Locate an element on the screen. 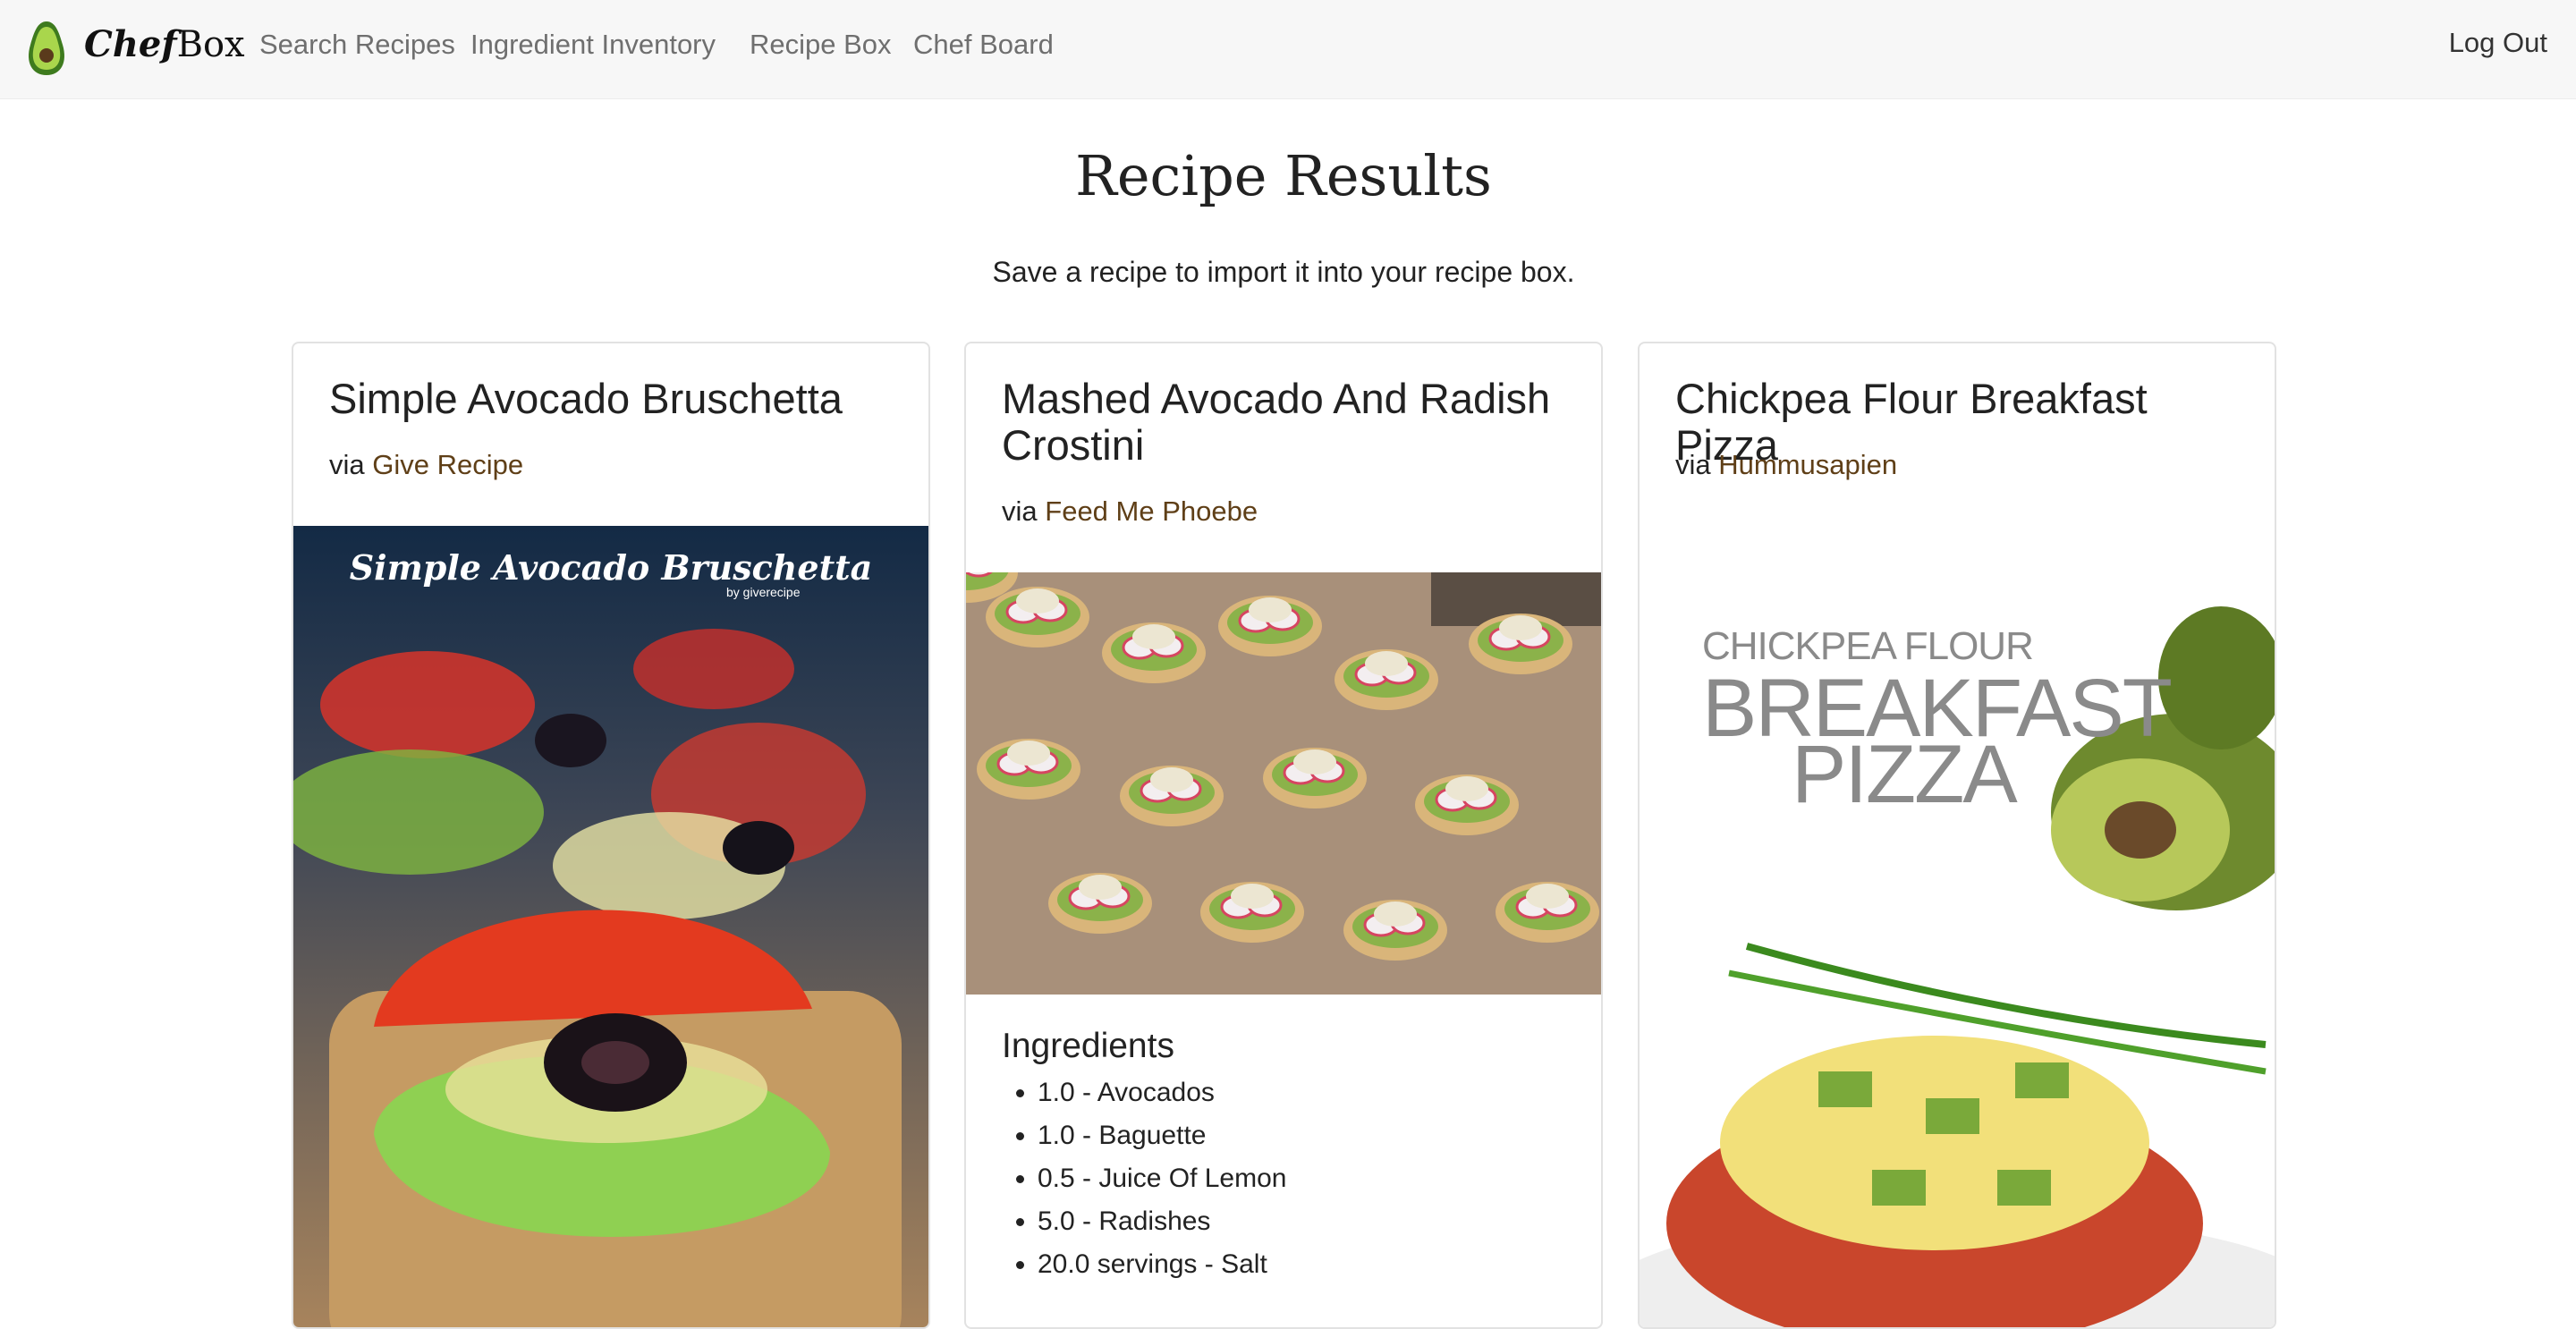 The width and height of the screenshot is (2576, 1329). brand-logo: ChefBox is located at coordinates (164, 44).